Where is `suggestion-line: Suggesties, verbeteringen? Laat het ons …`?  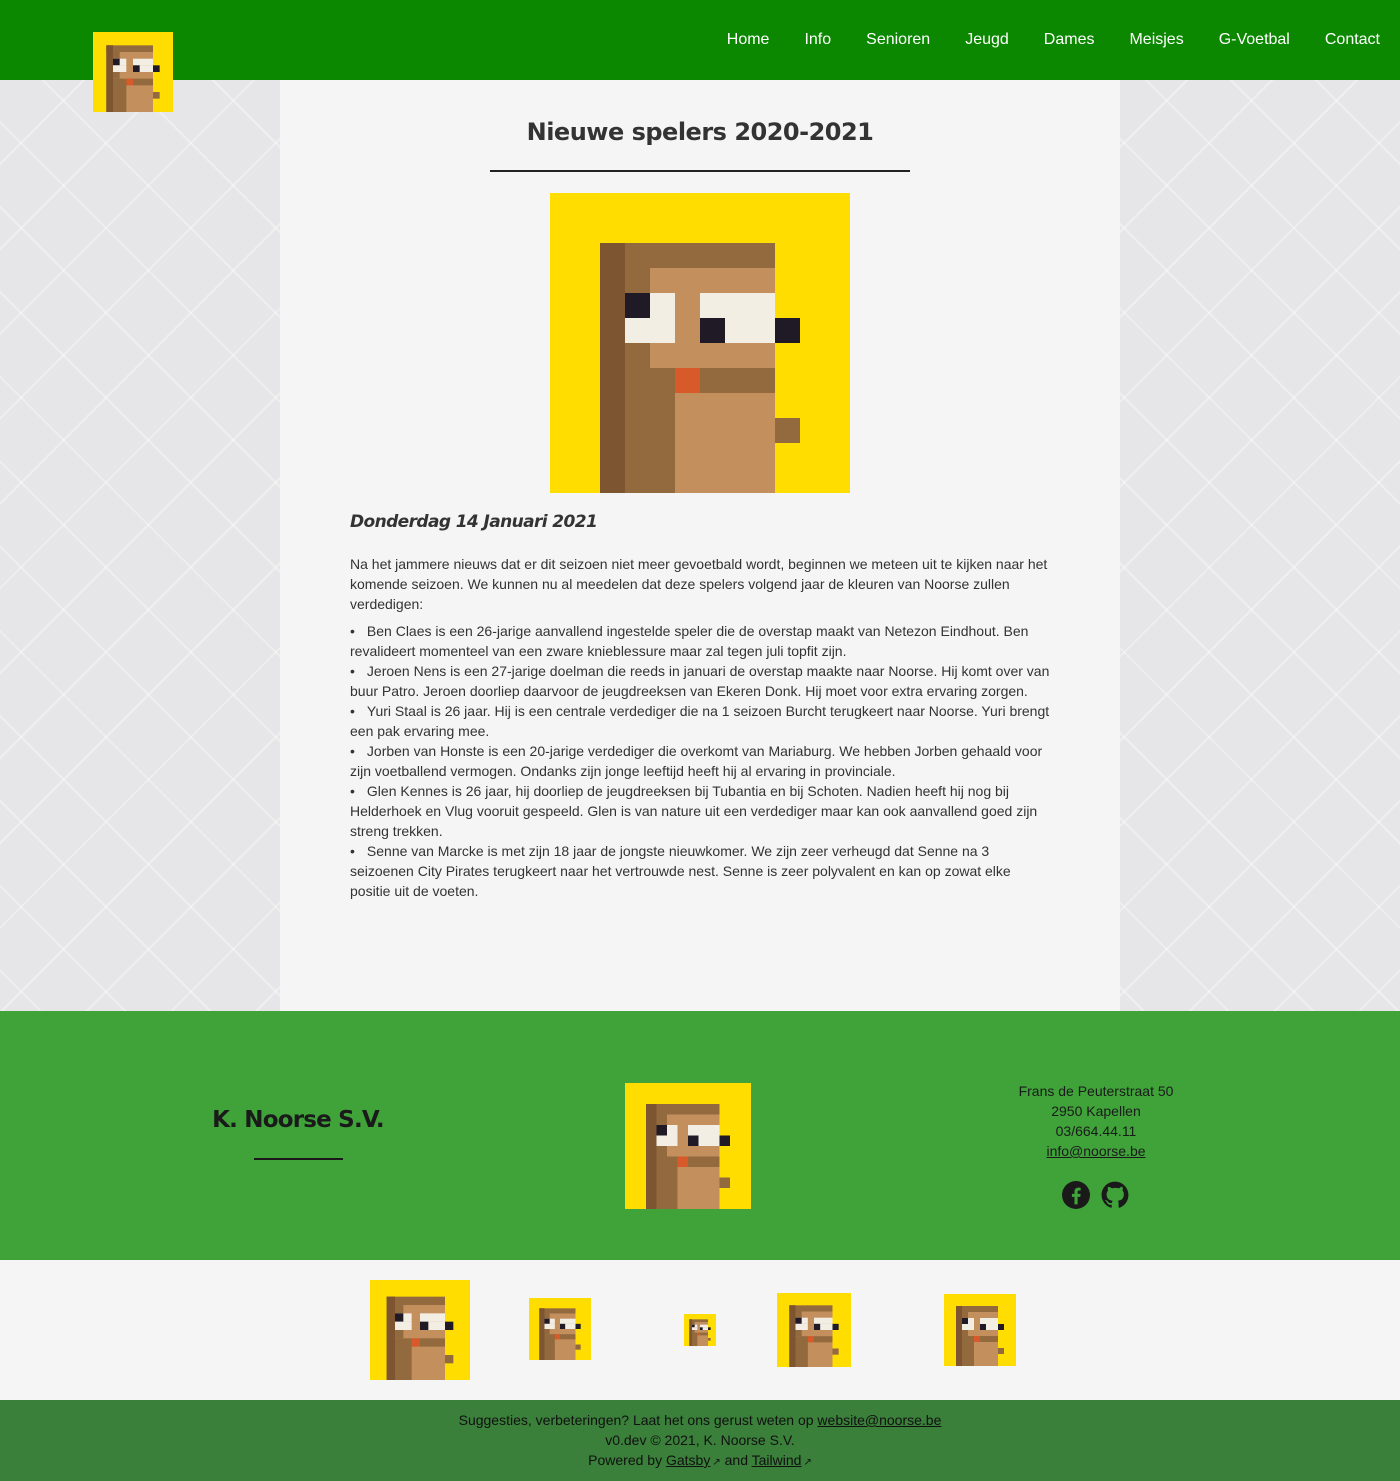 suggestion-line: Suggesties, verbeteringen? Laat het ons … is located at coordinates (700, 1420).